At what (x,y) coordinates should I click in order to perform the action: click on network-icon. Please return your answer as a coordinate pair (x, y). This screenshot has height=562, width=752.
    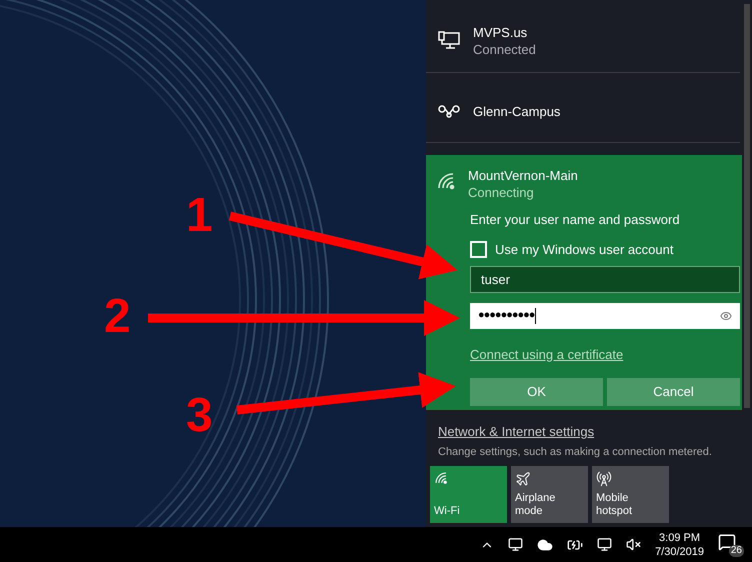
    Looking at the image, I should click on (604, 544).